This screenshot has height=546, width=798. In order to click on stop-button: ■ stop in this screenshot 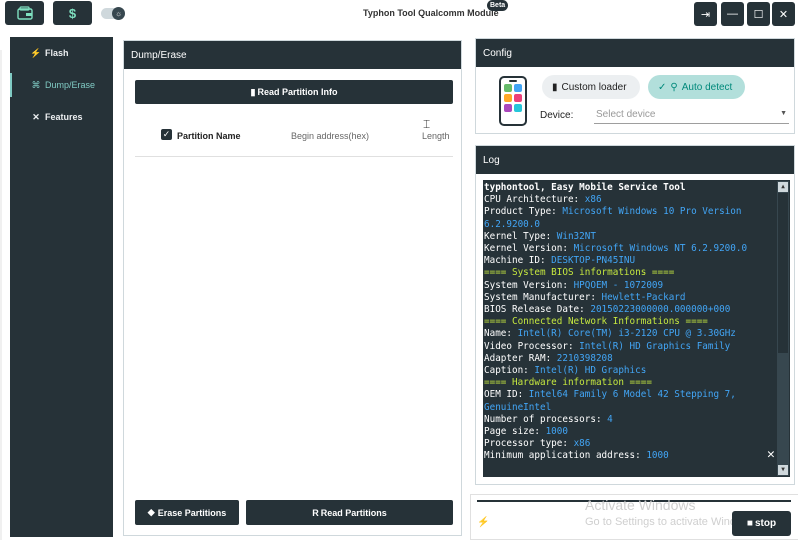, I will do `click(761, 523)`.